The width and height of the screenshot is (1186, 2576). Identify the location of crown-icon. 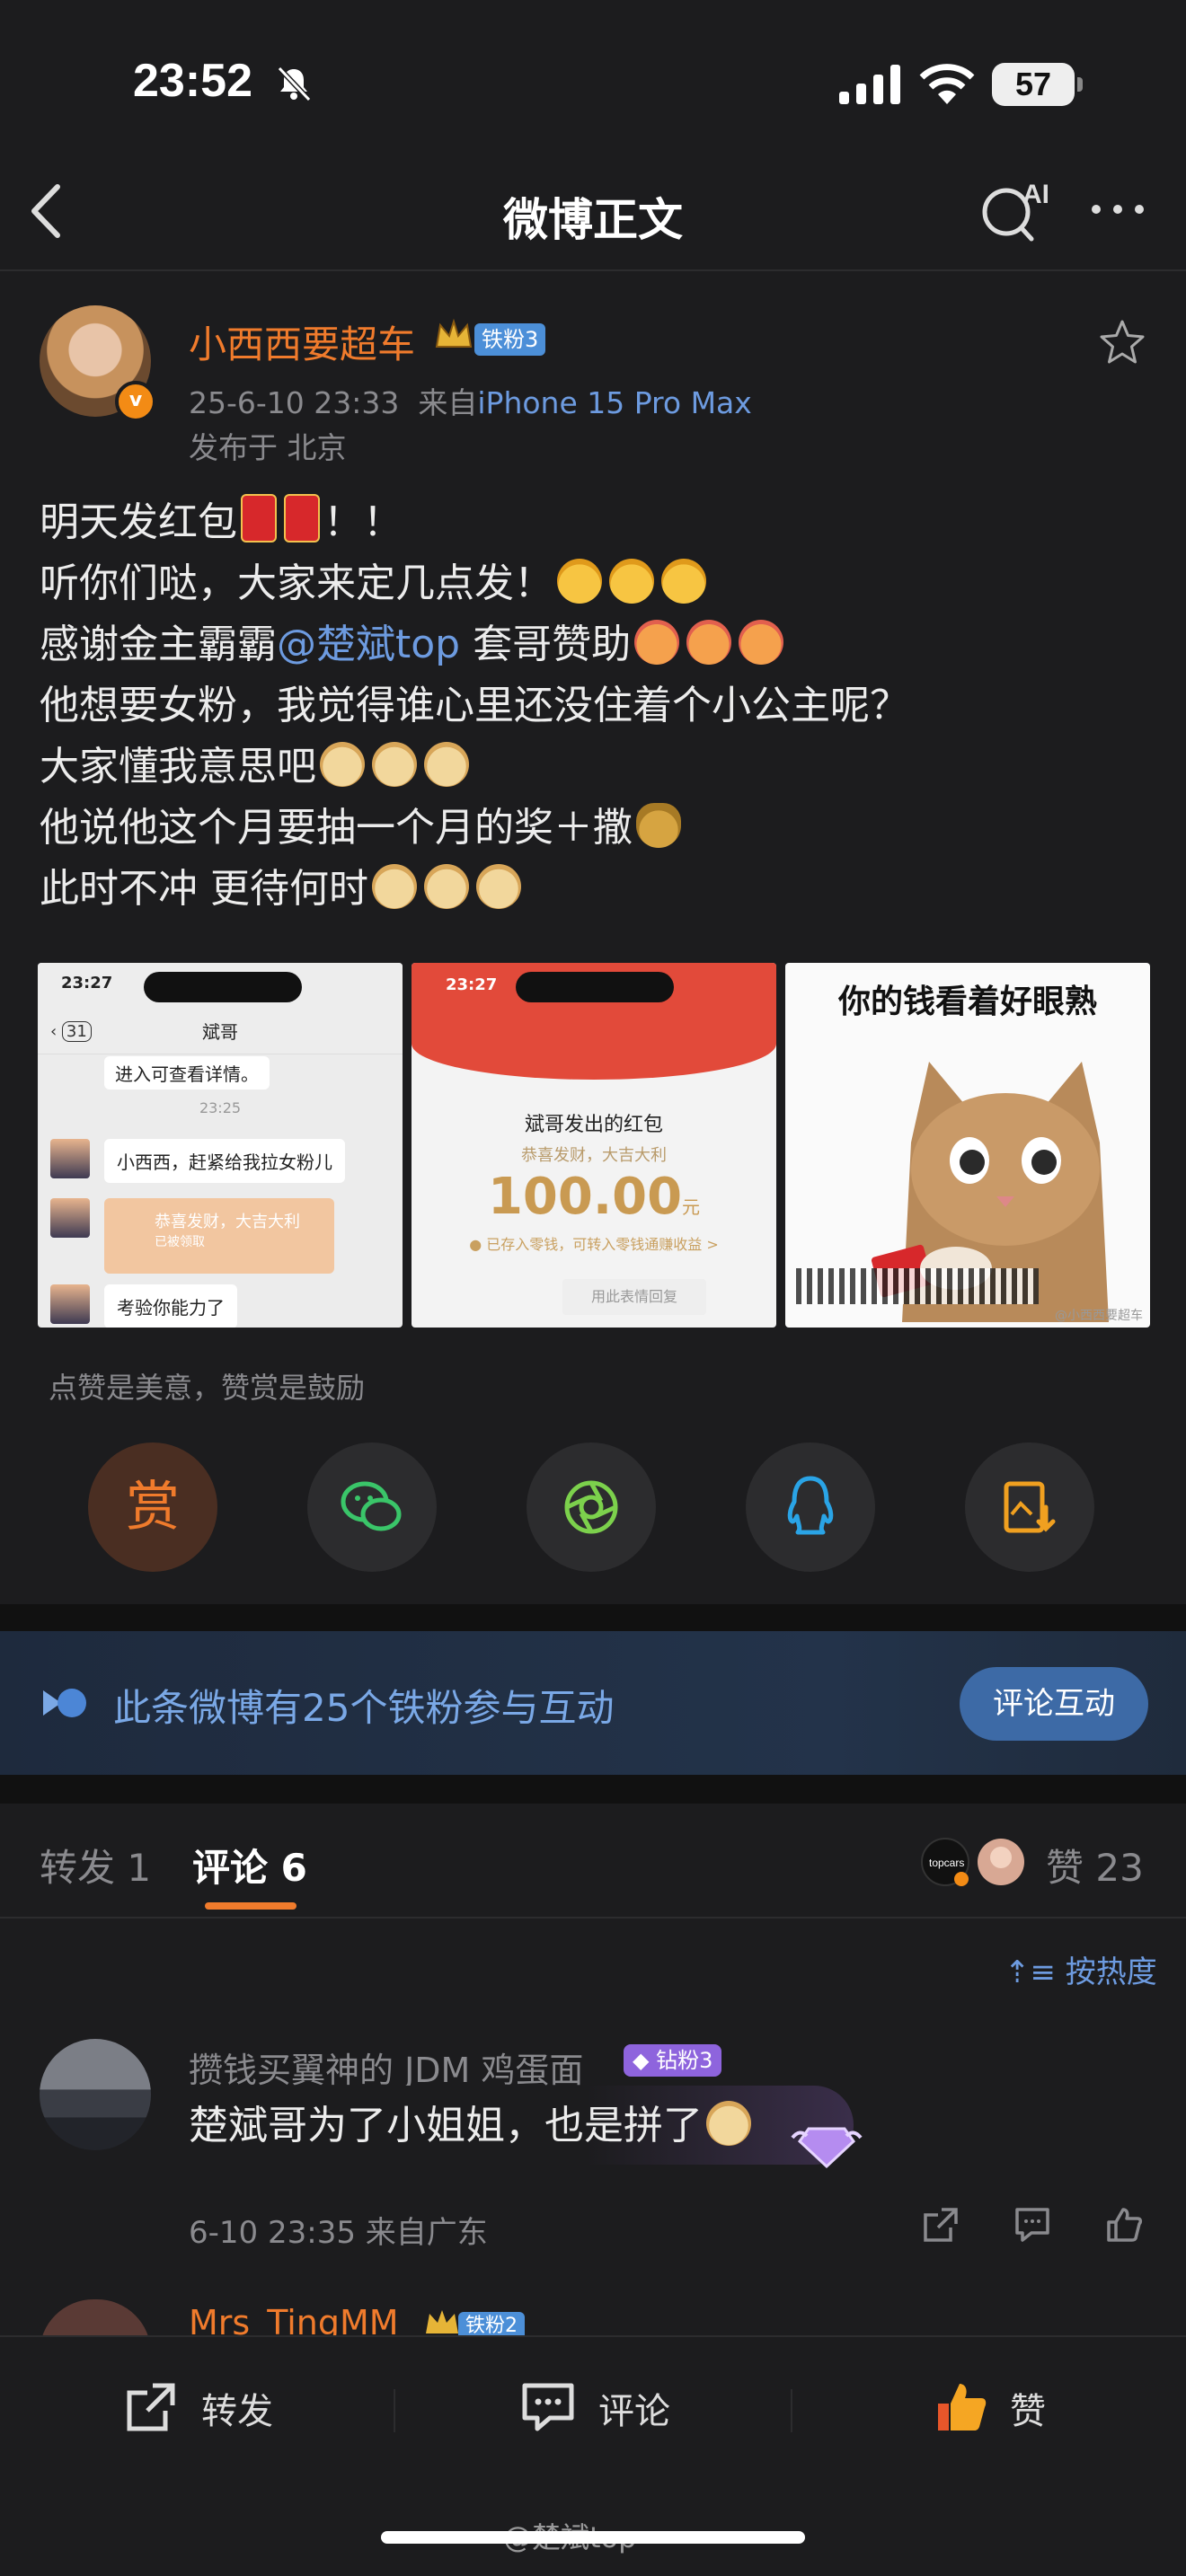
(454, 333).